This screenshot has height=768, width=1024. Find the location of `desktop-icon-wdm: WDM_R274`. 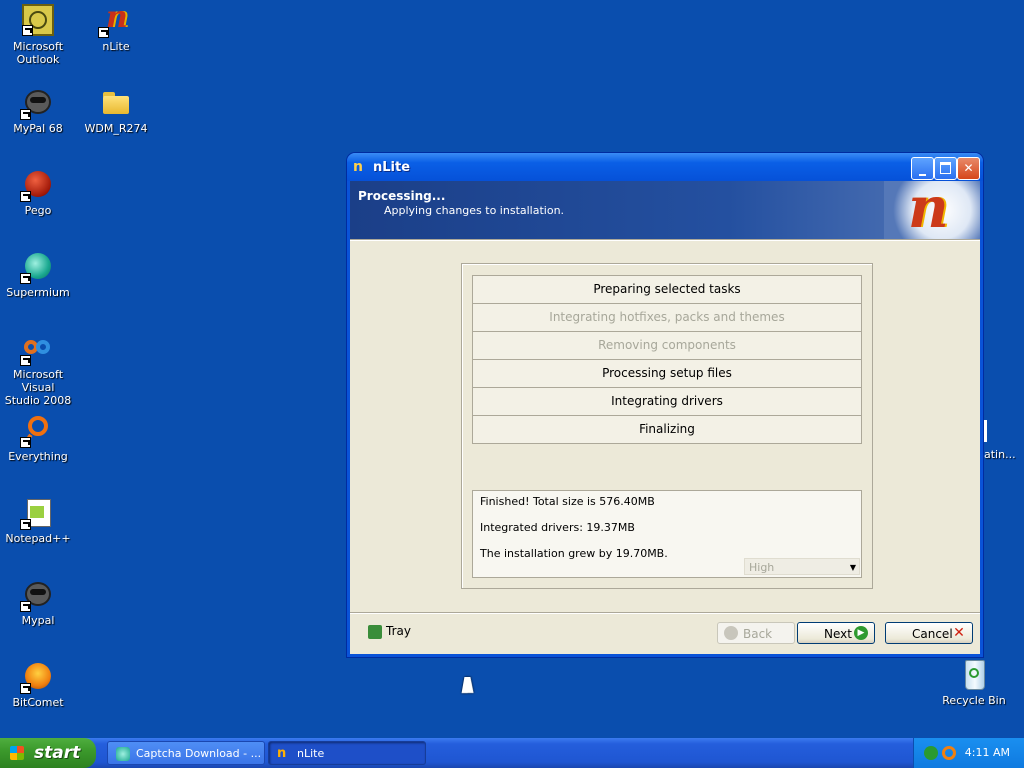

desktop-icon-wdm: WDM_R274 is located at coordinates (116, 110).